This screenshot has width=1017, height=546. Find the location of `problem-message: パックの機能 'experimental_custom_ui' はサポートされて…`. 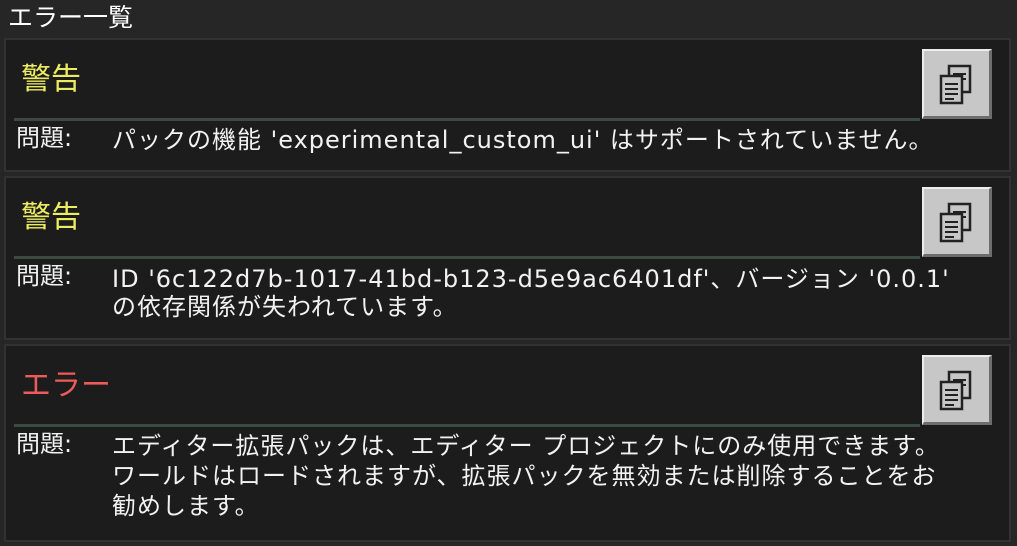

problem-message: パックの機能 'experimental_custom_ui' はサポートされて… is located at coordinates (523, 140).